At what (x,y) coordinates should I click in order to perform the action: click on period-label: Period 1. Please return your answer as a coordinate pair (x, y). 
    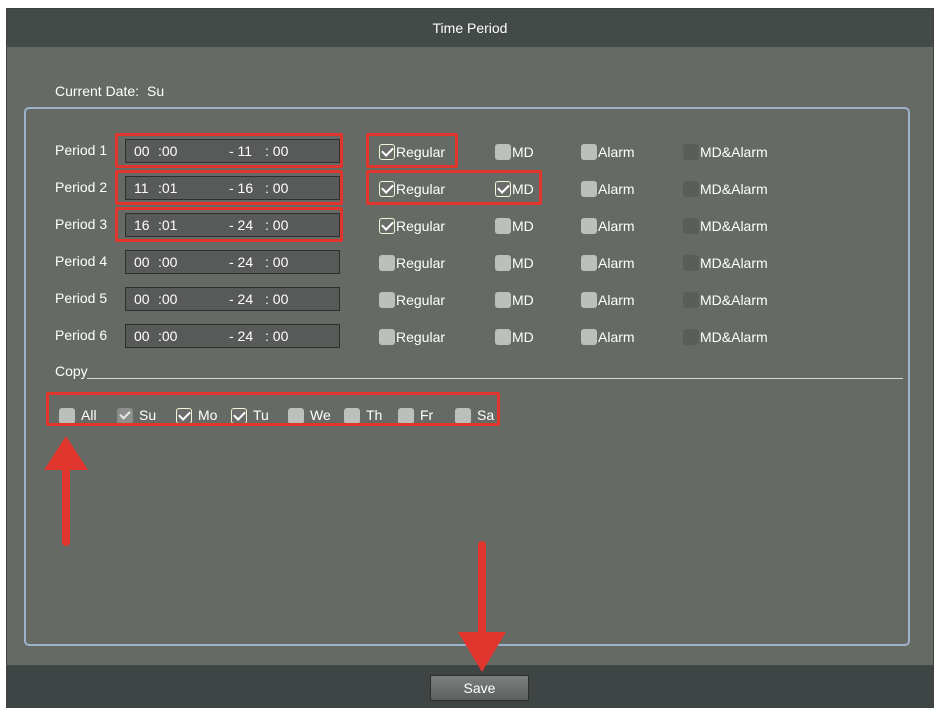
    Looking at the image, I should click on (81, 150).